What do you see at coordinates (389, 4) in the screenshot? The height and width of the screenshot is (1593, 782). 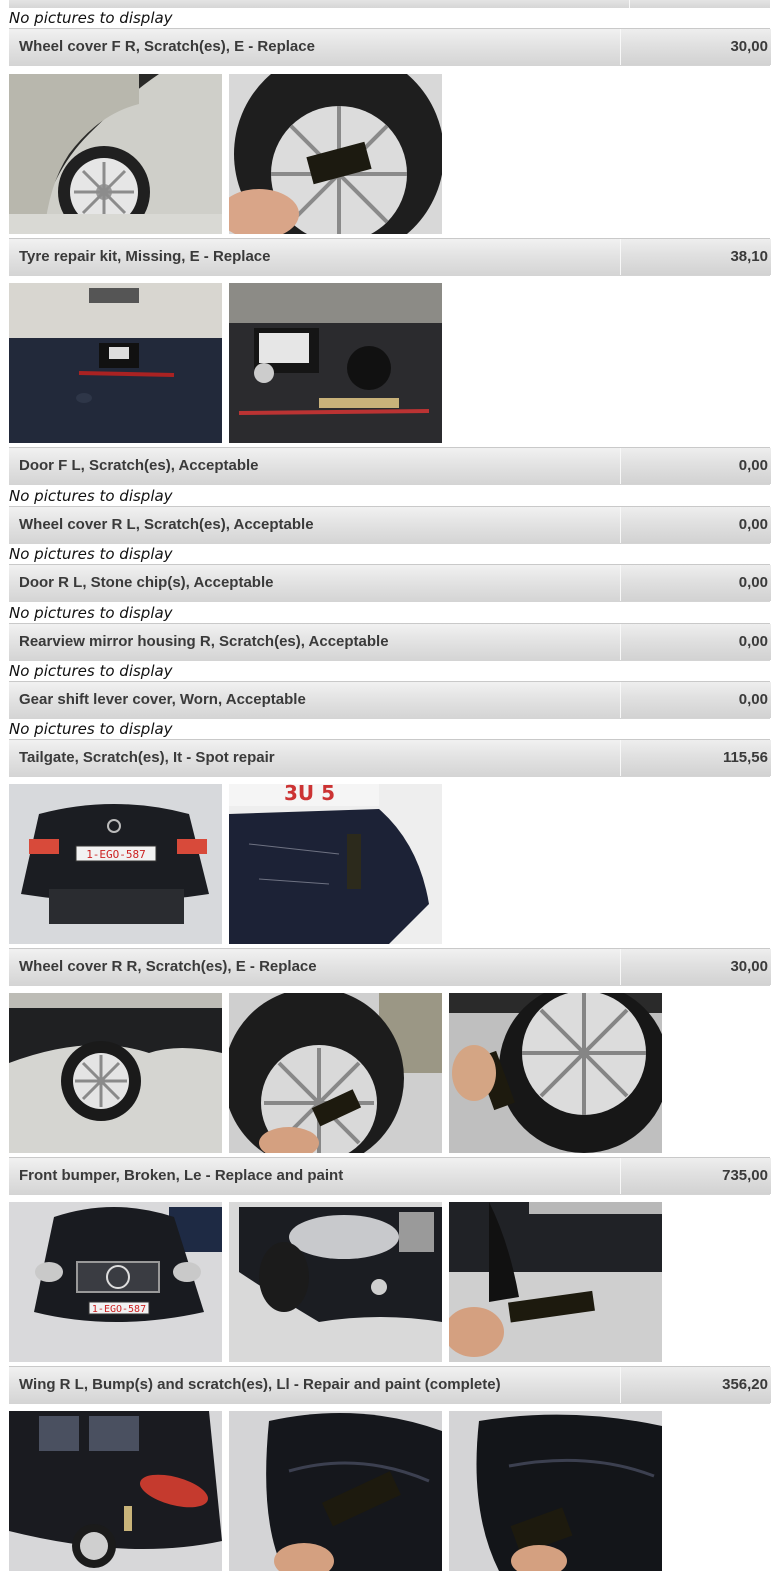 I see `previous-row-edge` at bounding box center [389, 4].